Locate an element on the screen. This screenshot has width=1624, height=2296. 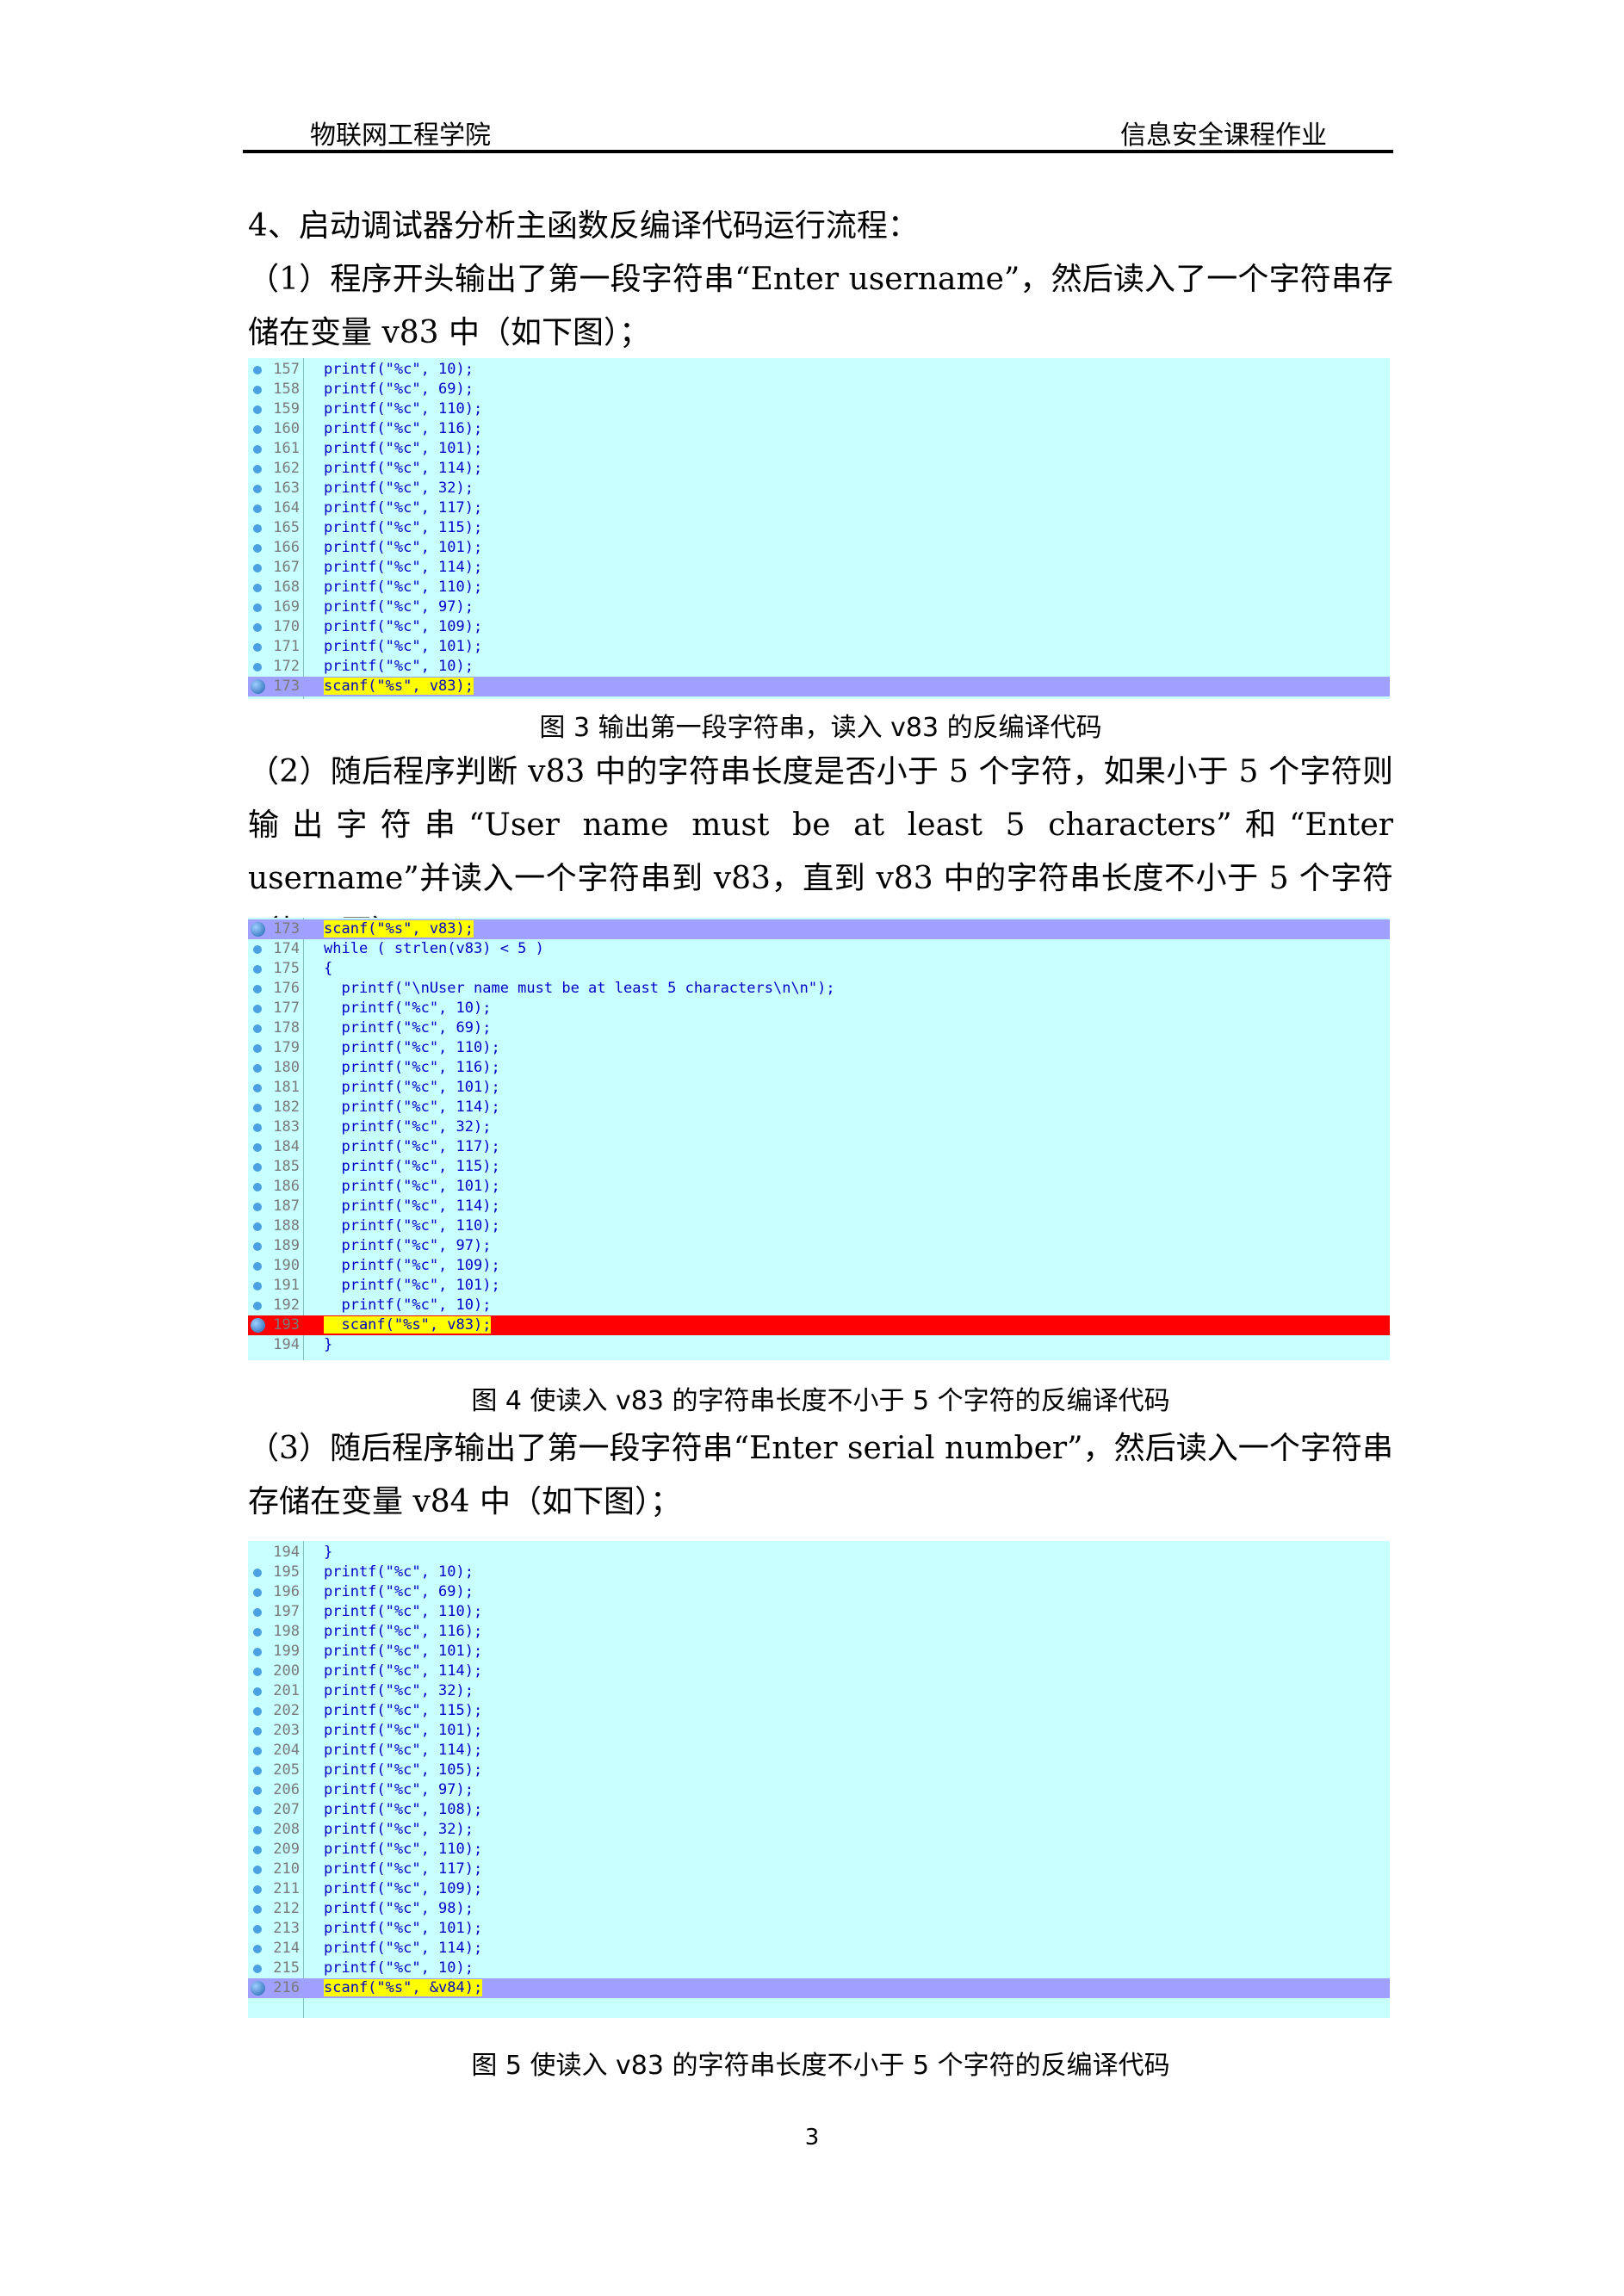
line-number: 188 is located at coordinates (286, 1226).